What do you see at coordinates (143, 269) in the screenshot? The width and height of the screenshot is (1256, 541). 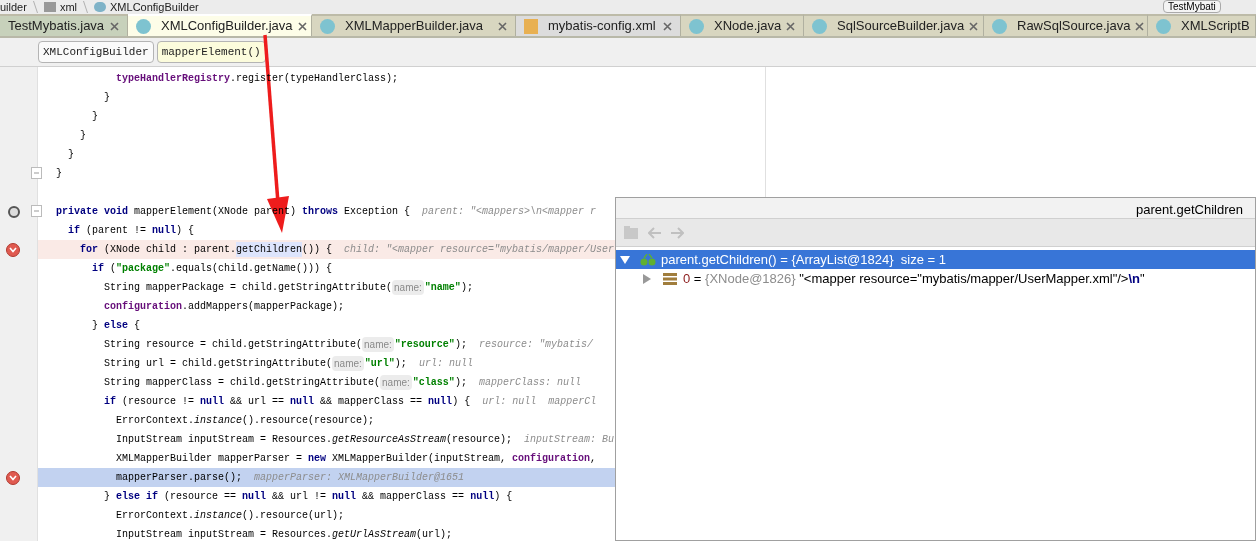 I see `string-literal: "package"` at bounding box center [143, 269].